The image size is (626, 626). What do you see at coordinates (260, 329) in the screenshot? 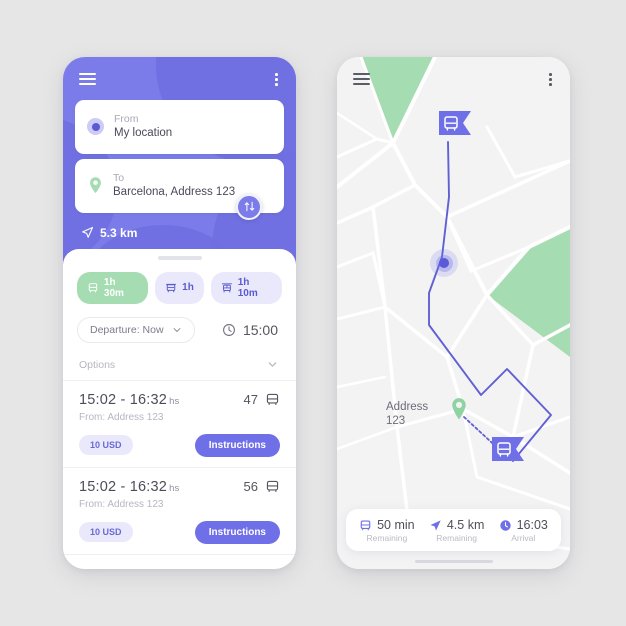
I see `time-value: 15:00` at bounding box center [260, 329].